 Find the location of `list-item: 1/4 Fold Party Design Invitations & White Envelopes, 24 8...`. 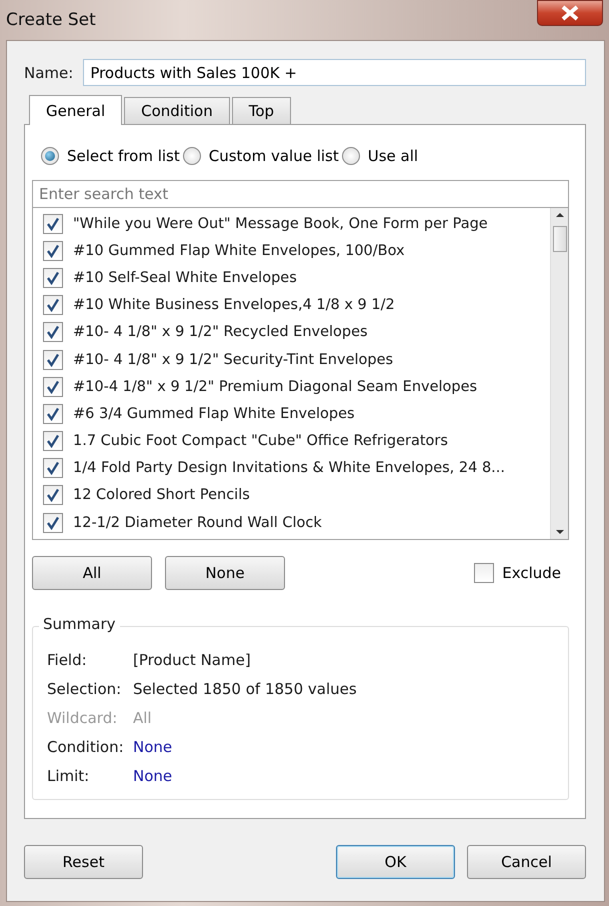

list-item: 1/4 Fold Party Design Invitations & White Envelopes, 24 8... is located at coordinates (289, 468).